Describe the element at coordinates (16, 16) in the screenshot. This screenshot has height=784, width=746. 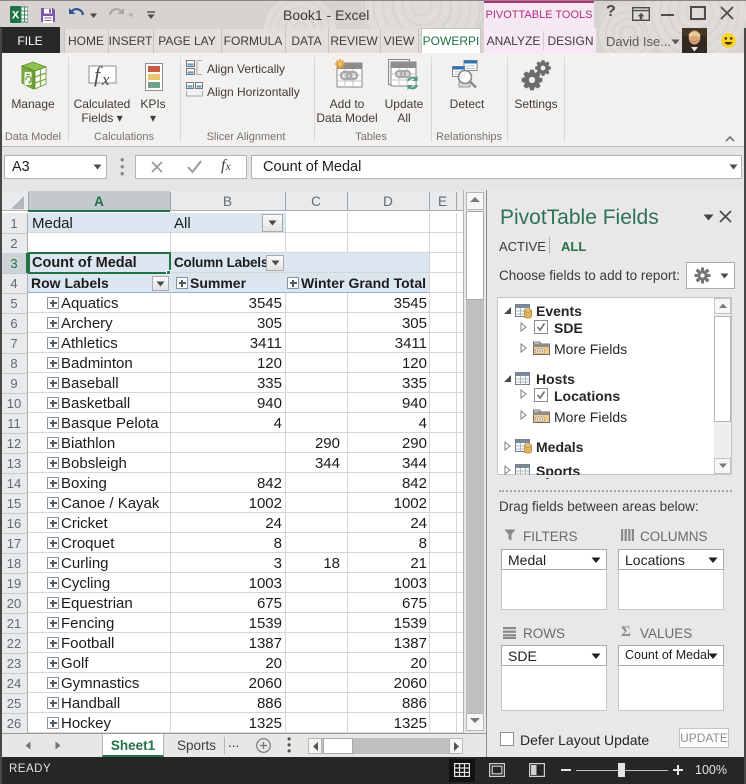
I see `svg-text: X` at that location.